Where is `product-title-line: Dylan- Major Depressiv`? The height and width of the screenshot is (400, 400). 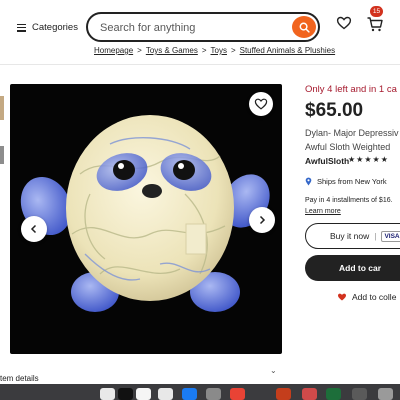
product-title-line: Dylan- Major Depressiv is located at coordinates (352, 133).